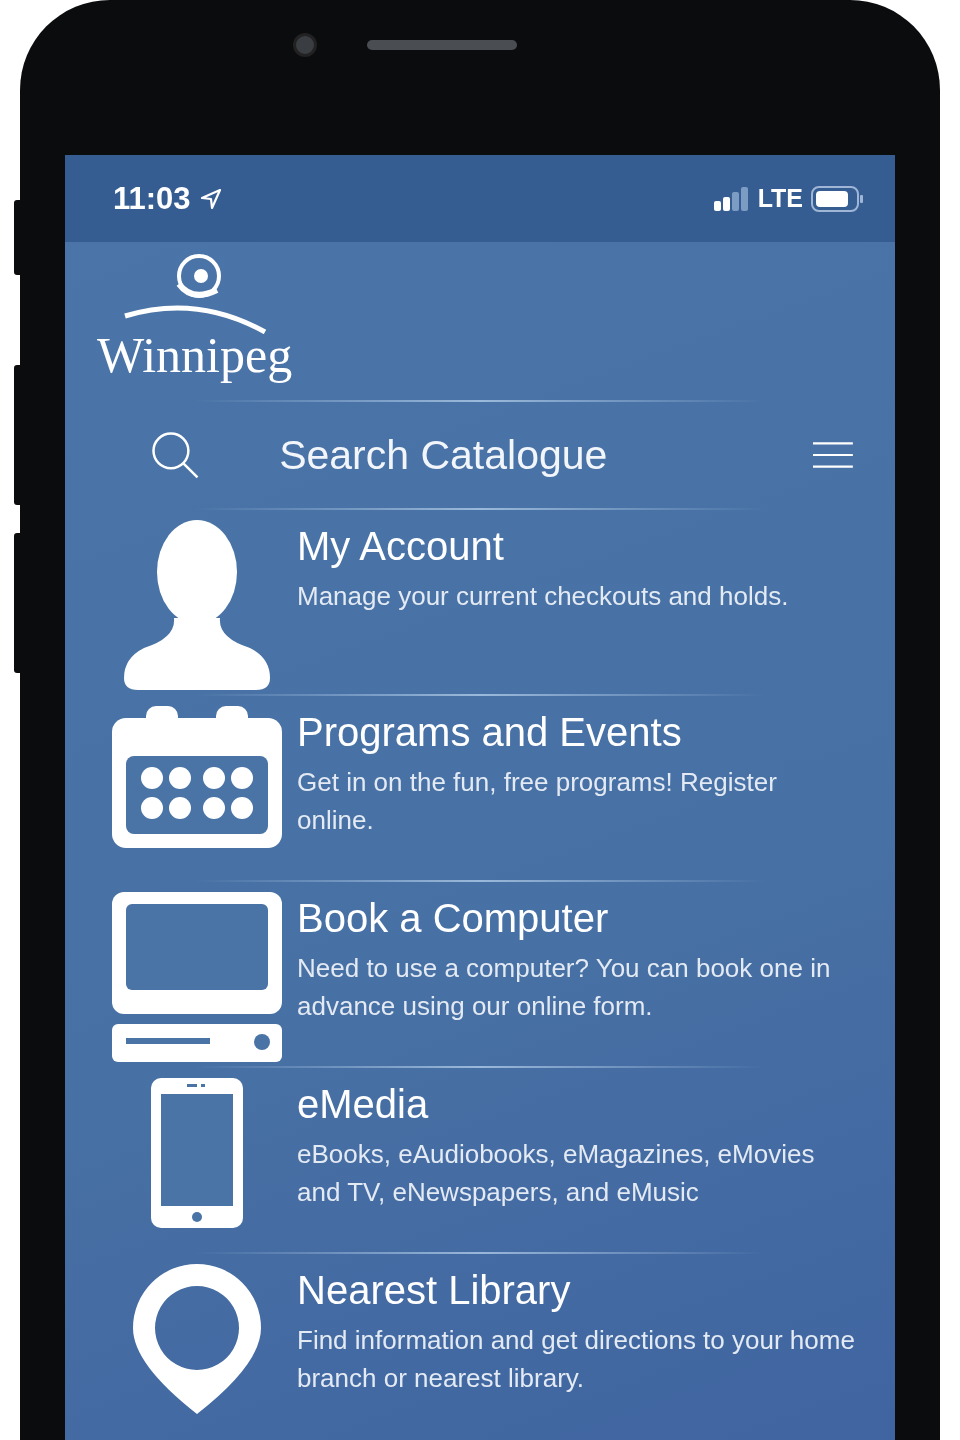  Describe the element at coordinates (305, 45) in the screenshot. I see `front-camera` at that location.